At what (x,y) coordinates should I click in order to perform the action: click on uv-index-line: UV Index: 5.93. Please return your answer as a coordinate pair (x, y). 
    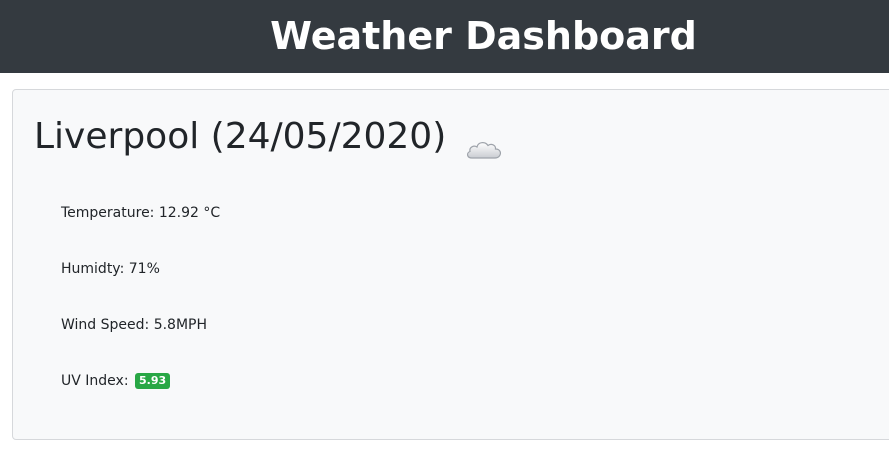
    Looking at the image, I should click on (116, 381).